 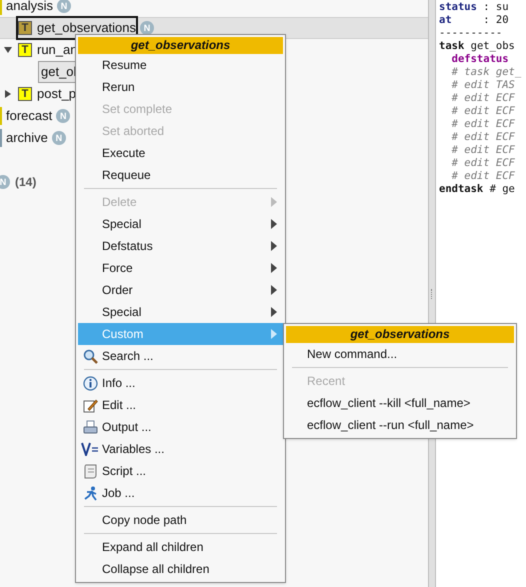 I want to click on code-line: task get_obs, so click(x=477, y=46).